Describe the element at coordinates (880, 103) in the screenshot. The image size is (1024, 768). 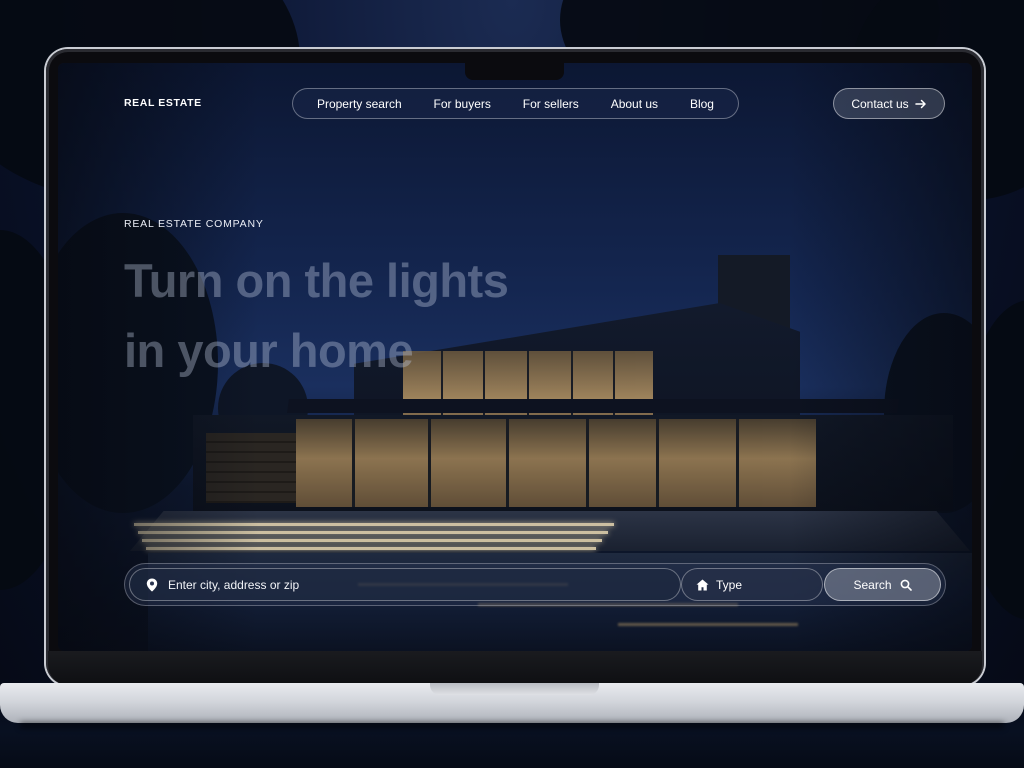
I see `contact-us-label: Contact us` at that location.